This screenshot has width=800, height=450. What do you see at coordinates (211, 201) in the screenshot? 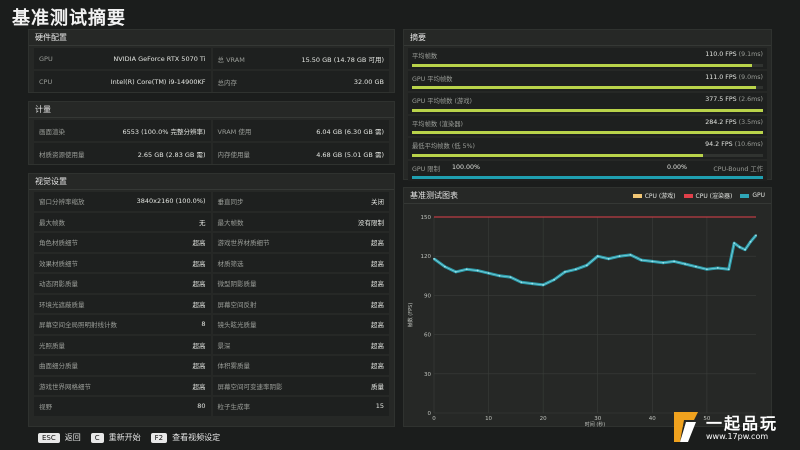
I see `visual-row: 窗口分辨率缩放 3840x2160 (100.0%) 垂直同步 关闭` at bounding box center [211, 201].